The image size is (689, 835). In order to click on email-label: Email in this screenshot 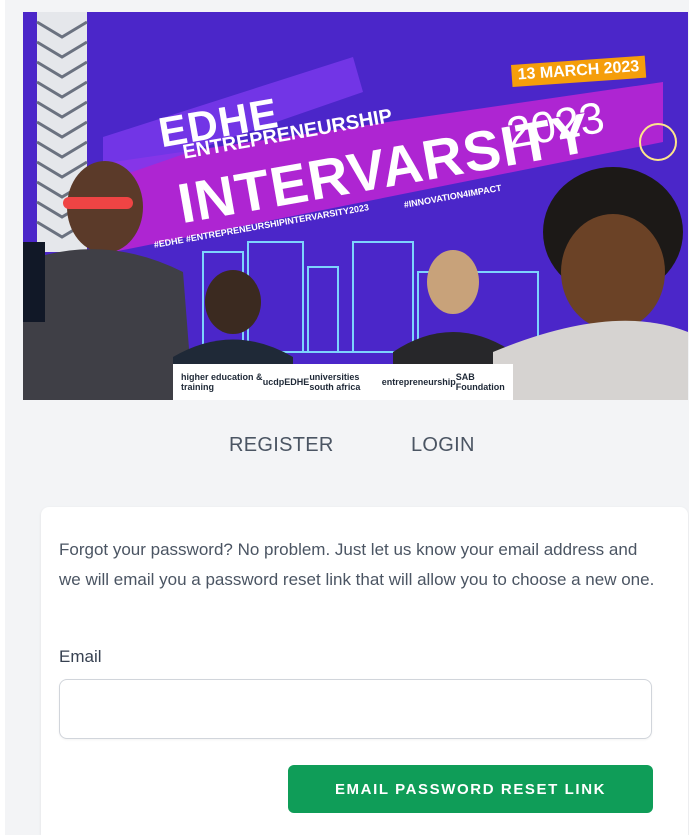, I will do `click(80, 656)`.